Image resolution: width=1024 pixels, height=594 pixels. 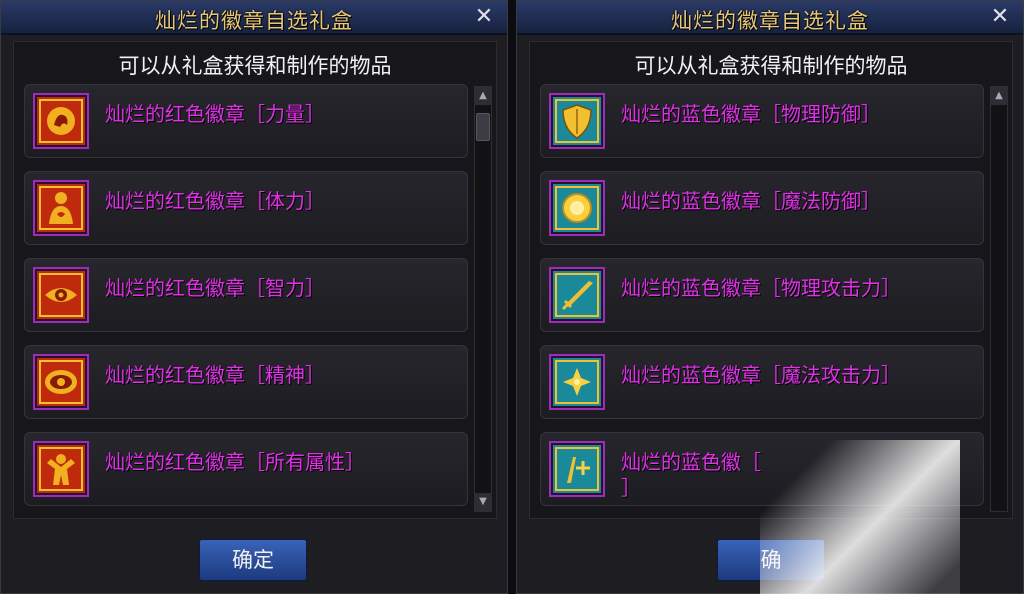 What do you see at coordinates (761, 375) in the screenshot?
I see `item-name: 灿烂的蓝色徽章［魔法攻击力］` at bounding box center [761, 375].